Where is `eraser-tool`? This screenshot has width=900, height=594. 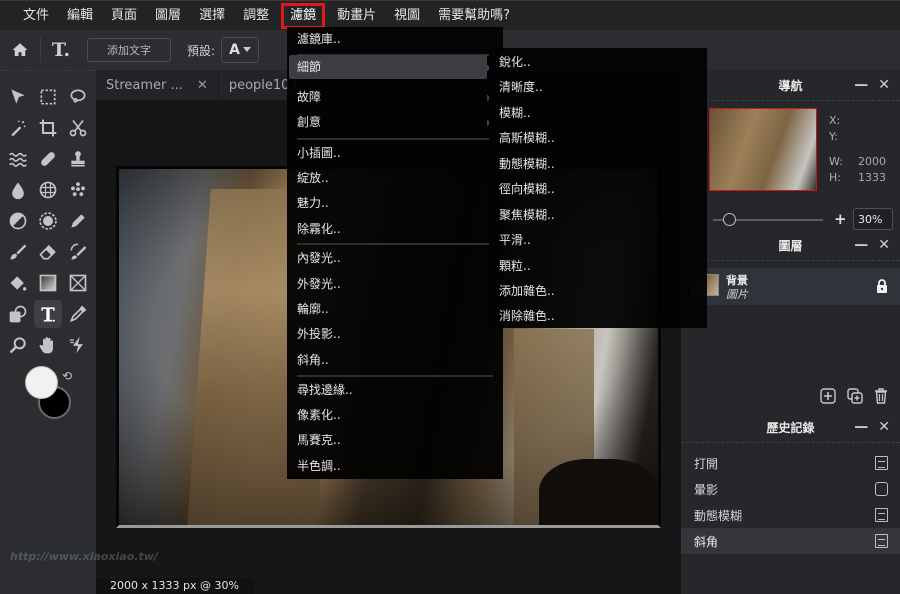
eraser-tool is located at coordinates (48, 252).